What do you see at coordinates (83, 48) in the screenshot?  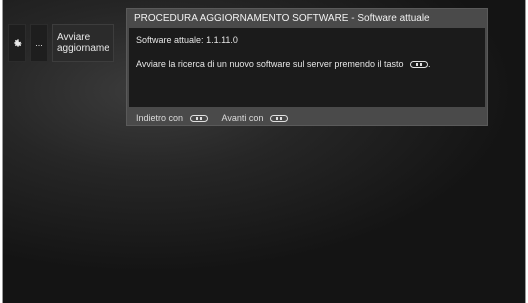 I see `breadcrumb-current-line2: aggiornamento` at bounding box center [83, 48].